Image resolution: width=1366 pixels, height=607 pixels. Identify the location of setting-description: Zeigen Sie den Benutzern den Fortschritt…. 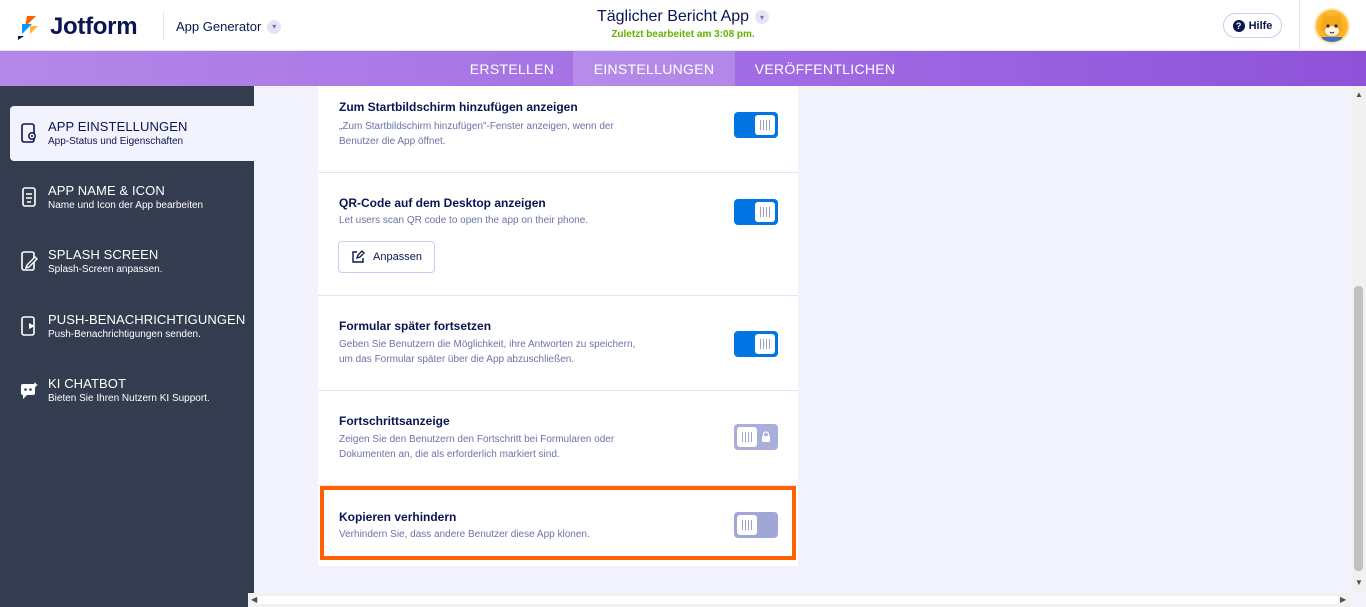
(477, 447).